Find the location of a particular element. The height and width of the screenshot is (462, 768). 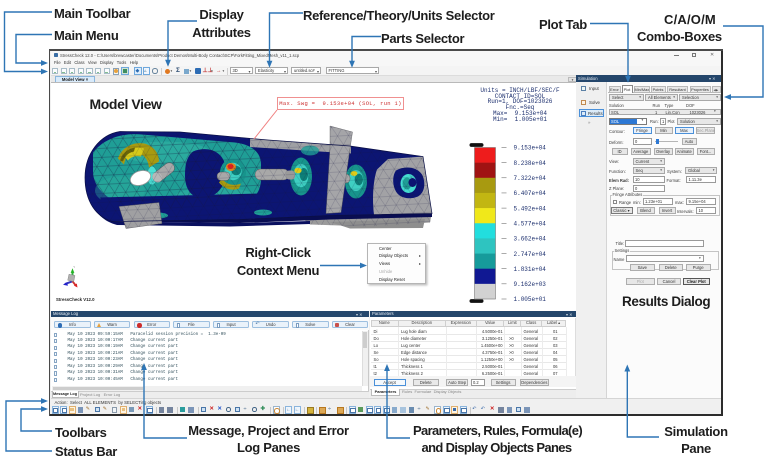

svg-text: 9.153e+04 is located at coordinates (530, 147).